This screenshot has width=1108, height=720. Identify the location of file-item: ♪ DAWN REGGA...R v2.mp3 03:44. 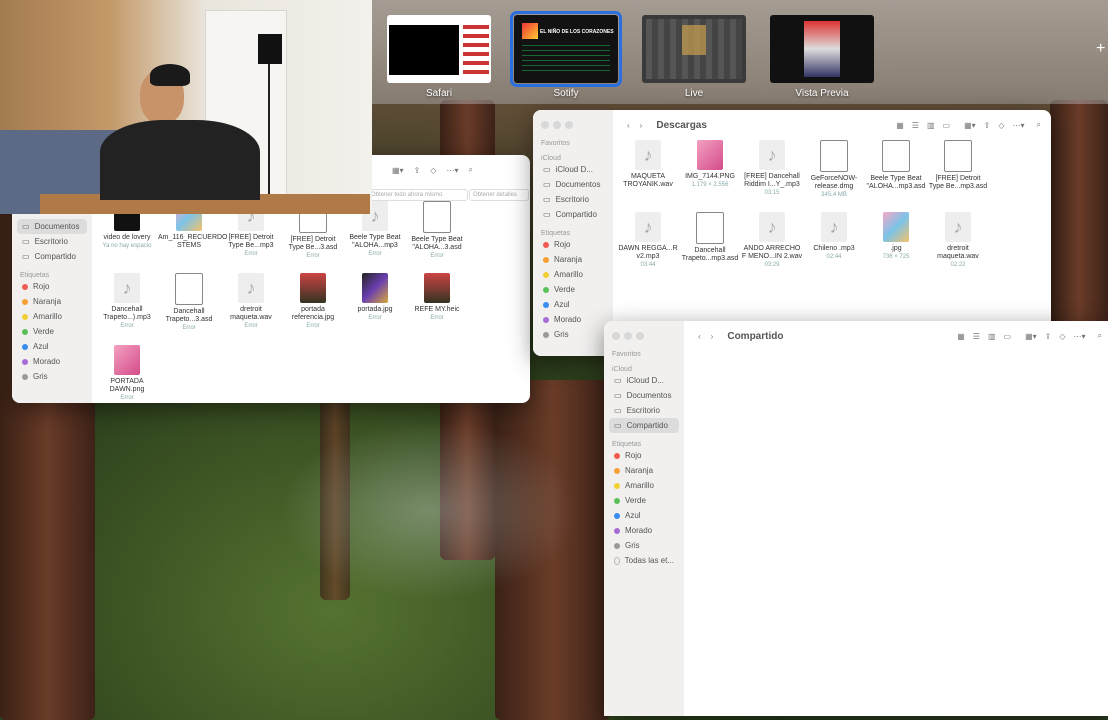
(648, 240).